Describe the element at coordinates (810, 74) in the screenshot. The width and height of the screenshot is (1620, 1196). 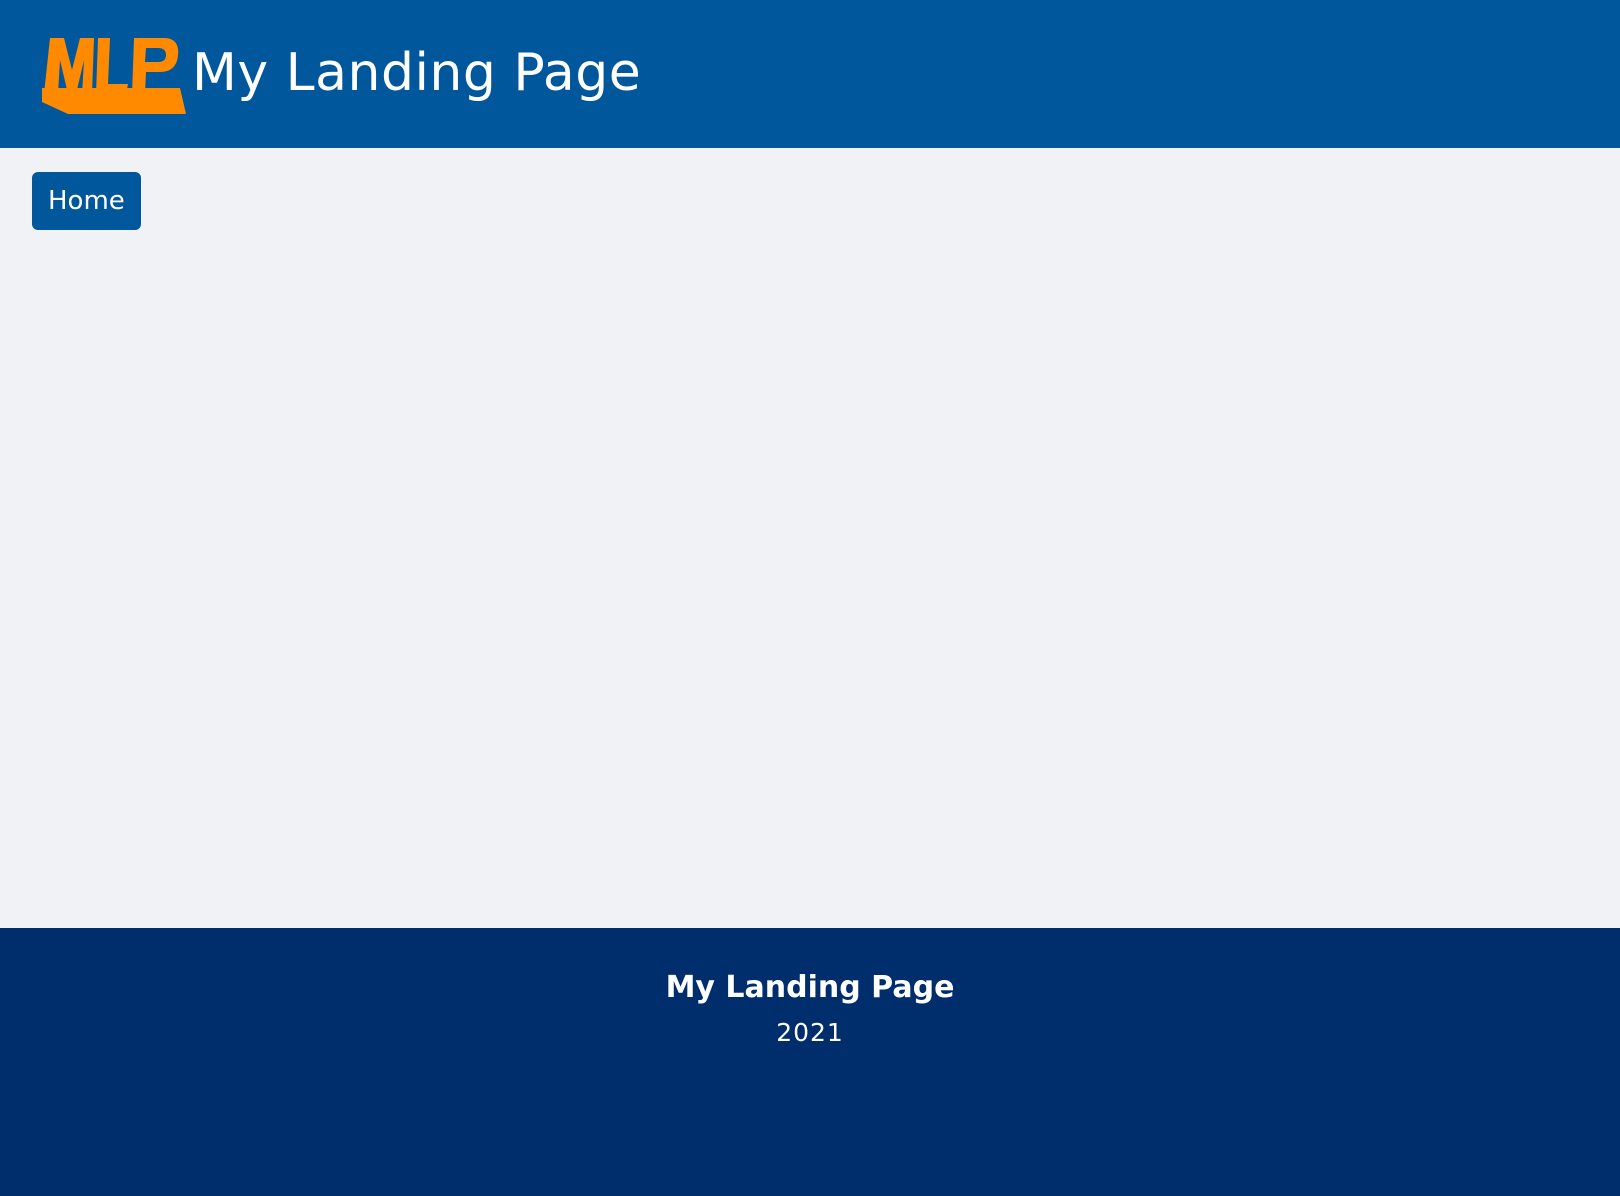
I see `site-header: My Landing Page` at that location.